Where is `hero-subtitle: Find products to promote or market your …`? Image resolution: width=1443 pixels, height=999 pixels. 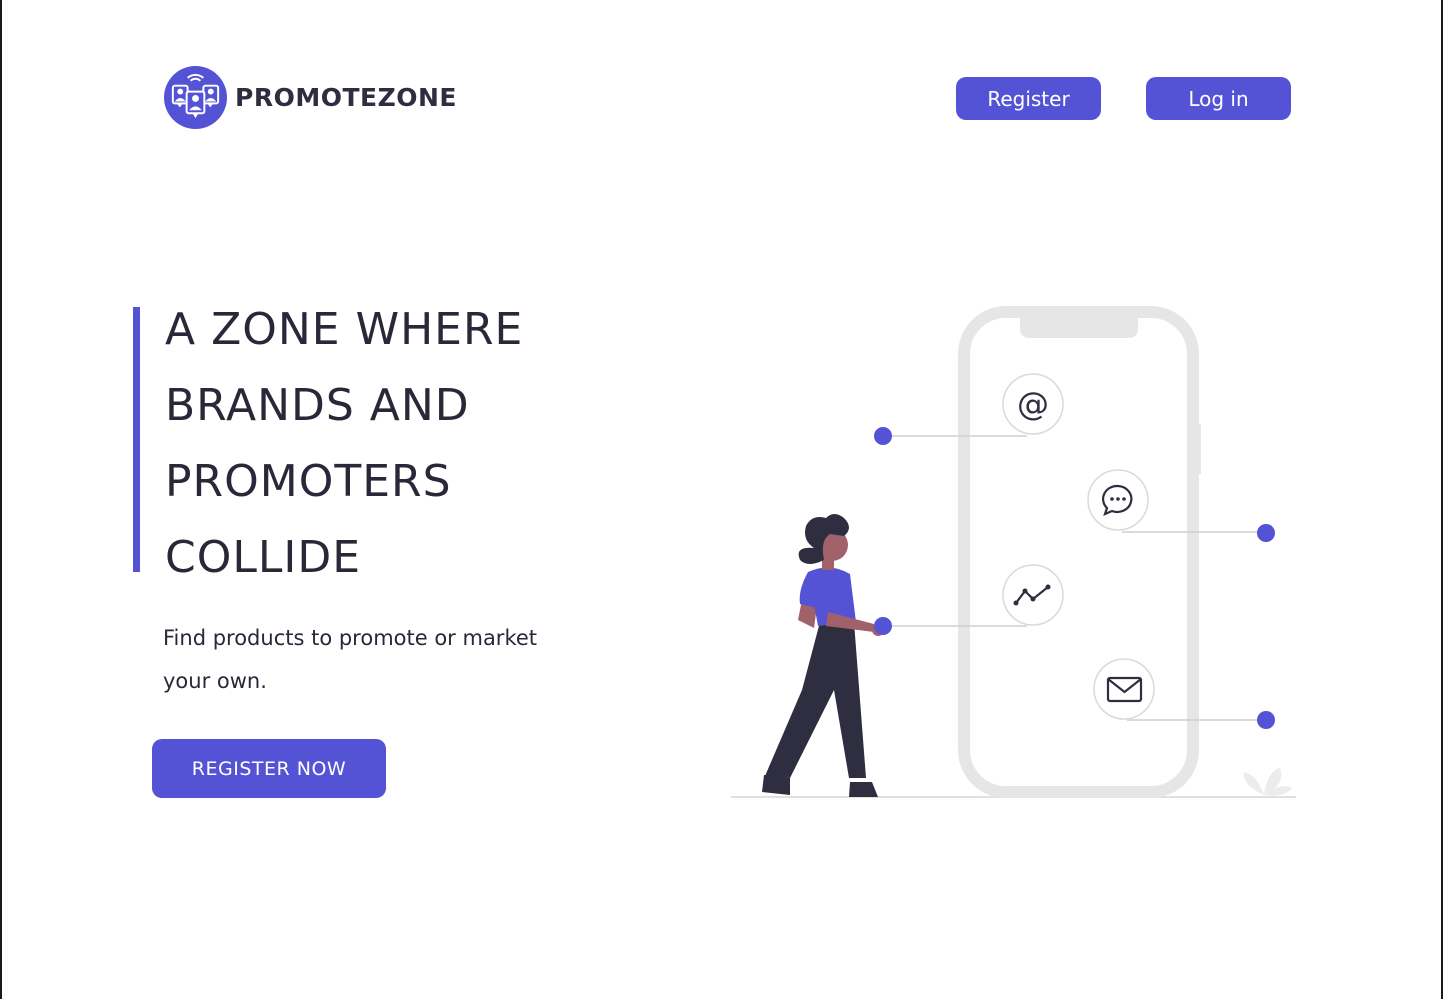
hero-subtitle: Find products to promote or market your … is located at coordinates (350, 659).